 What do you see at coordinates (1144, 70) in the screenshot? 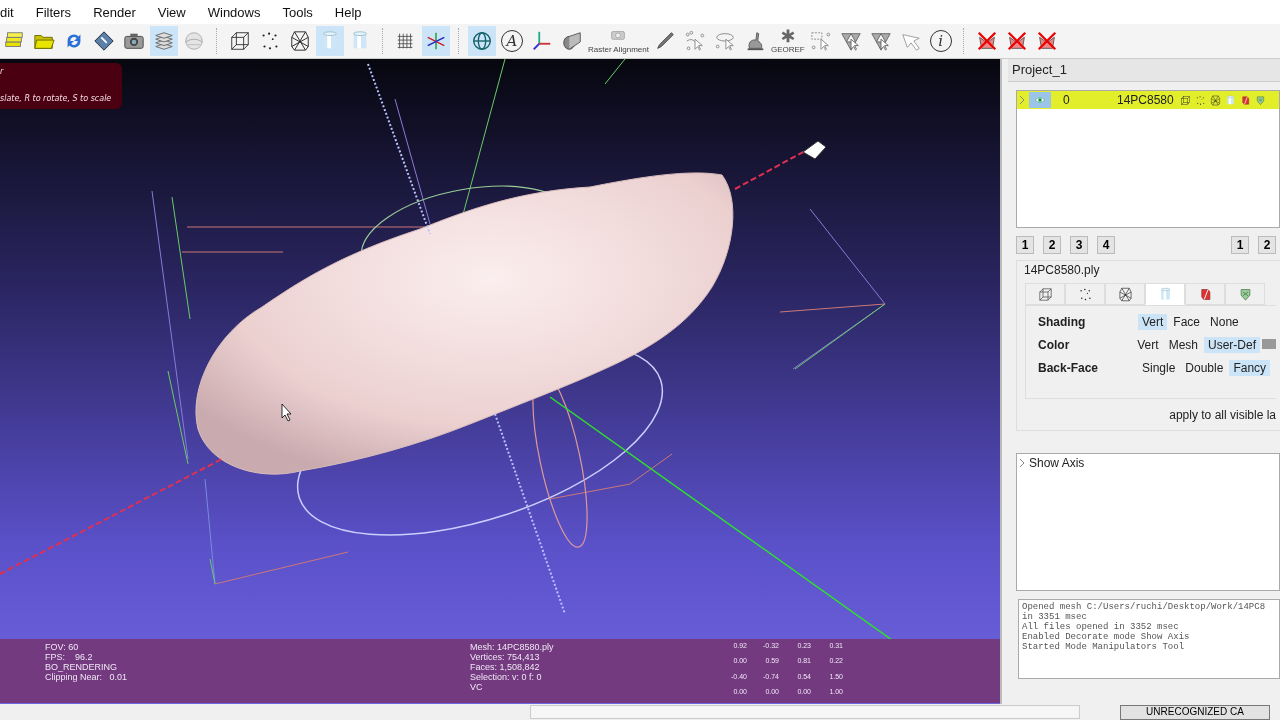
I see `project-title: Project_1` at bounding box center [1144, 70].